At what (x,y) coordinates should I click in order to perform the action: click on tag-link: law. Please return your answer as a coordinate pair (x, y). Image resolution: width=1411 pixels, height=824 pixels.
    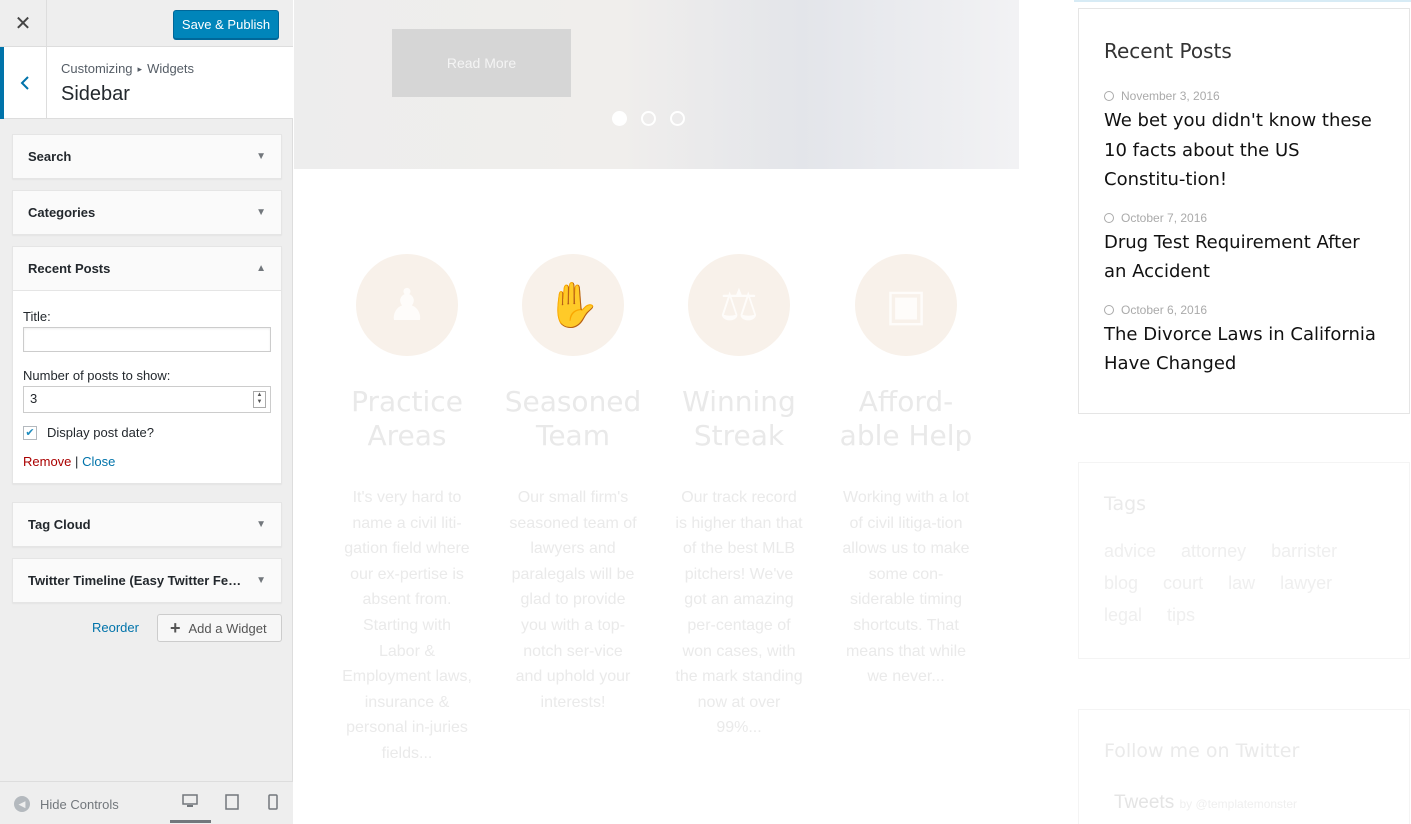
    Looking at the image, I should click on (1241, 583).